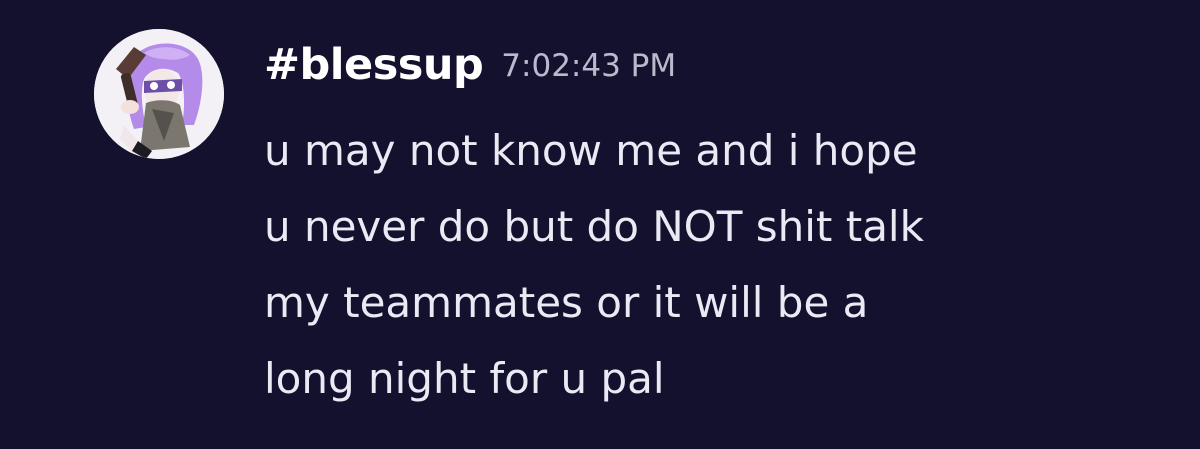  I want to click on user-avatar, so click(159, 94).